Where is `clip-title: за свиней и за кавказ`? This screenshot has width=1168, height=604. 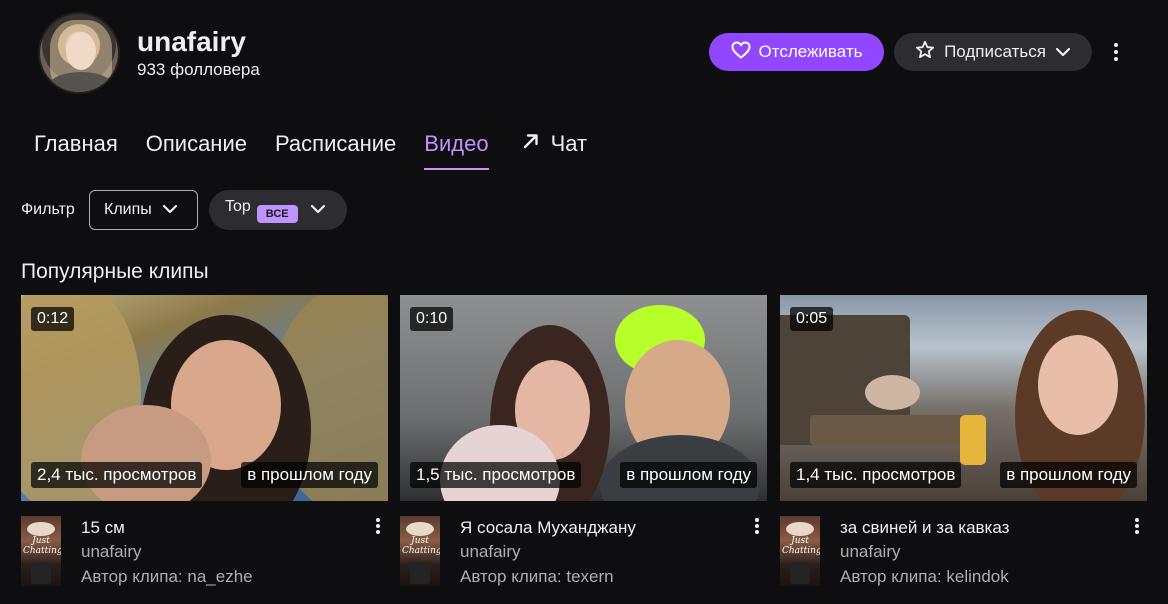
clip-title: за свиней и за кавказ is located at coordinates (924, 528).